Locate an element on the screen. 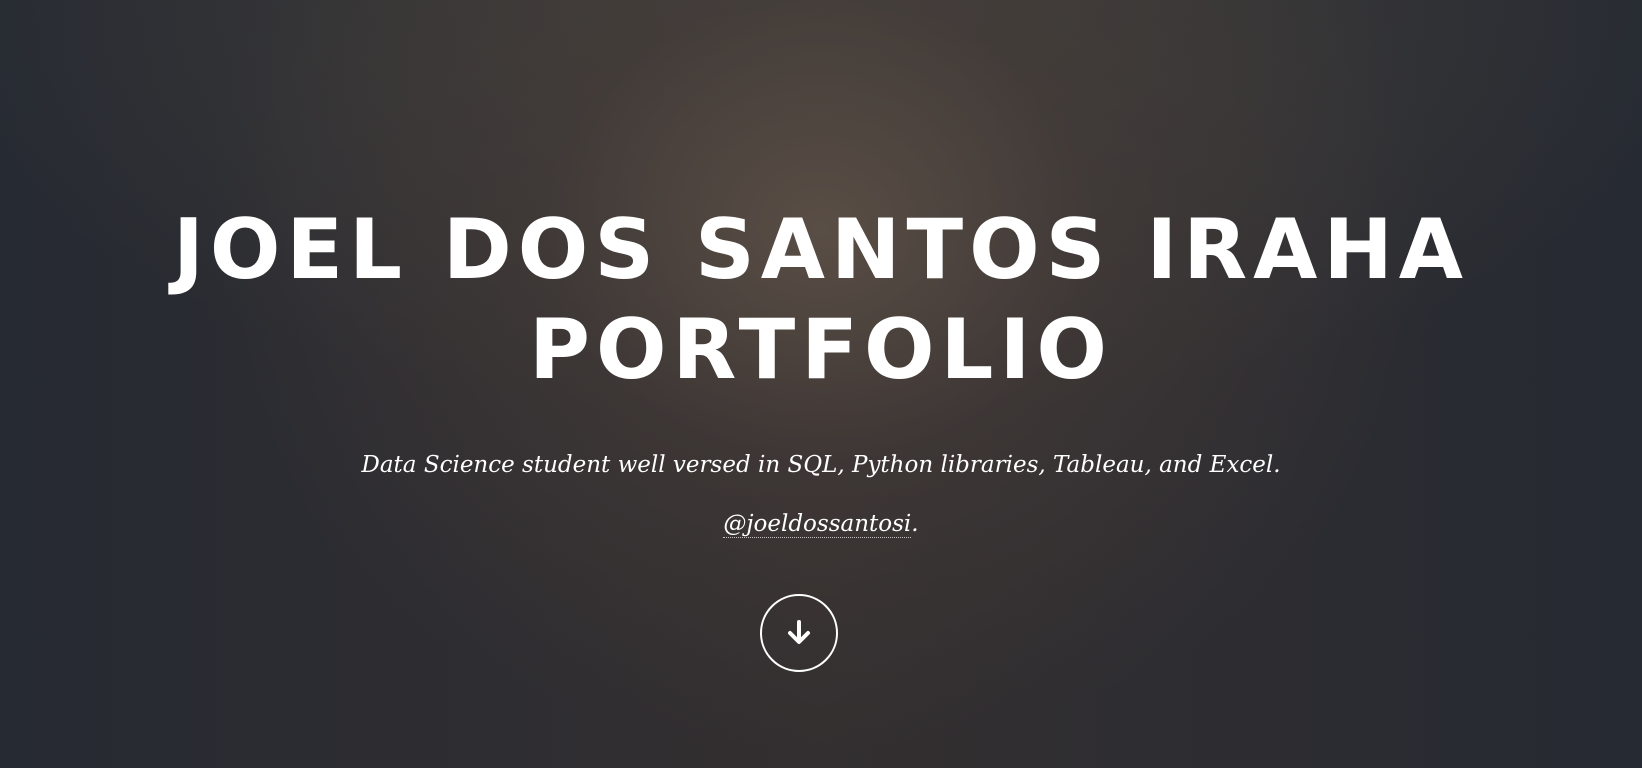 The image size is (1642, 768). title-line-2: PORTFOLIO is located at coordinates (821, 349).